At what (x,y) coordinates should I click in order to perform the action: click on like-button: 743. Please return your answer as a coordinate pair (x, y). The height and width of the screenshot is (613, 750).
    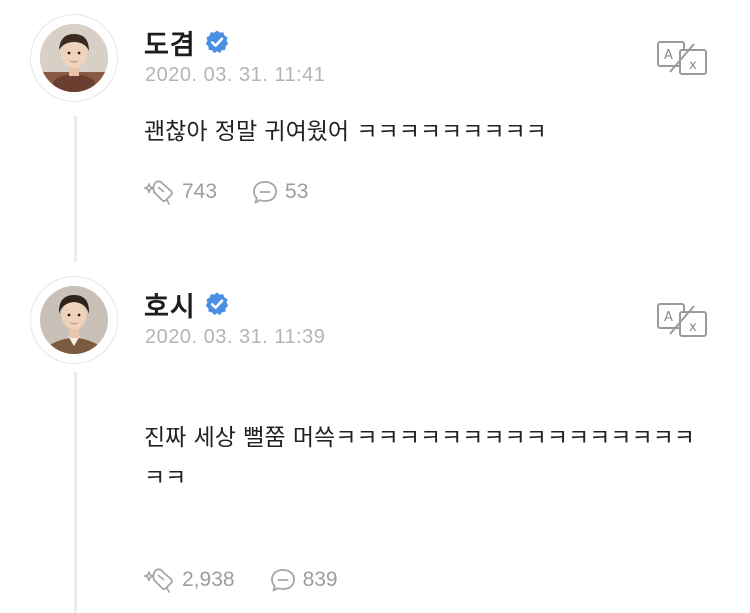
    Looking at the image, I should click on (180, 192).